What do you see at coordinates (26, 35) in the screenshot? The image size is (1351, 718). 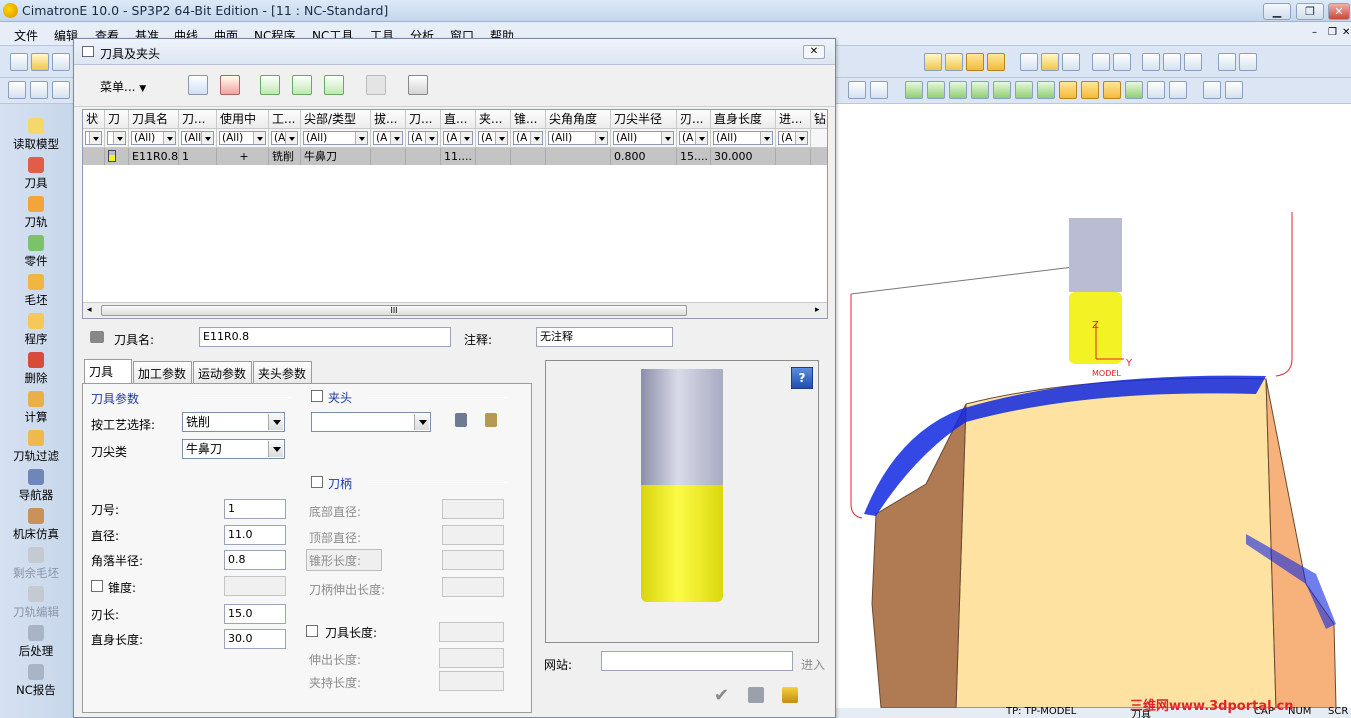 I see `menu-file: 文件` at bounding box center [26, 35].